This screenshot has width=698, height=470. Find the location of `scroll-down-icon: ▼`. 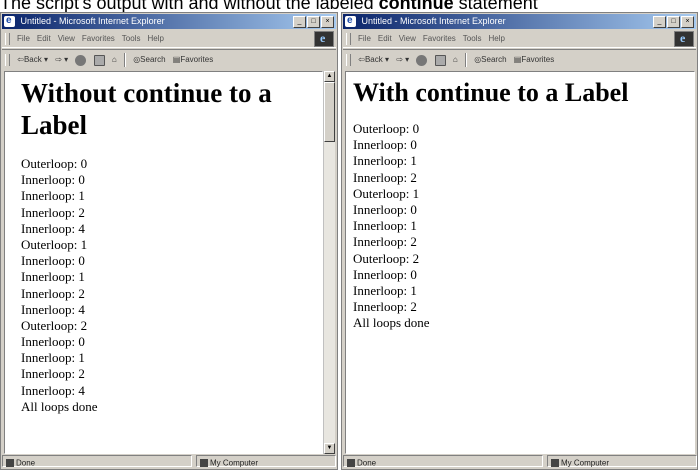

scroll-down-icon: ▼ is located at coordinates (329, 448).